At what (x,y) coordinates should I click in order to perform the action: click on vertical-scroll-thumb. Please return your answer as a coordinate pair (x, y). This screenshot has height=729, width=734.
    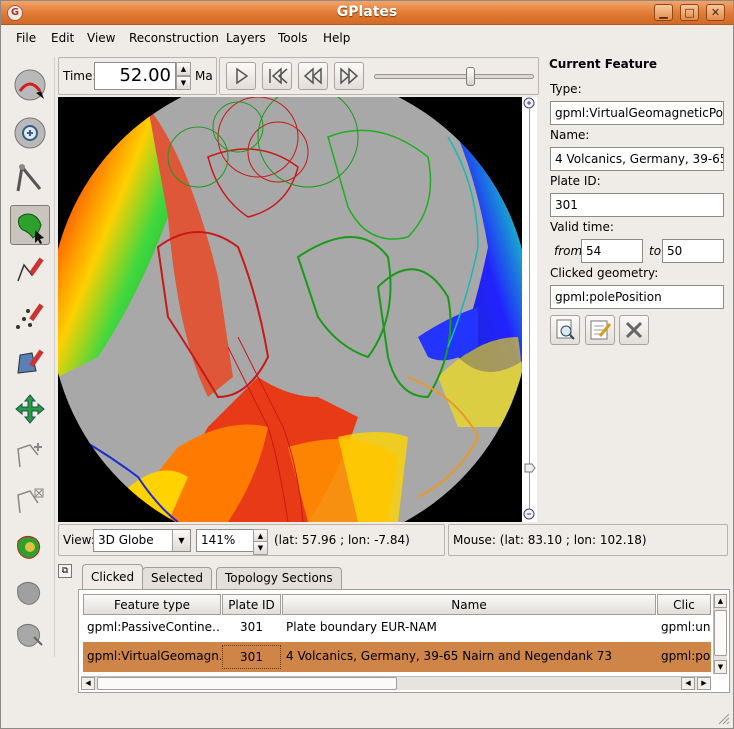
    Looking at the image, I should click on (720, 633).